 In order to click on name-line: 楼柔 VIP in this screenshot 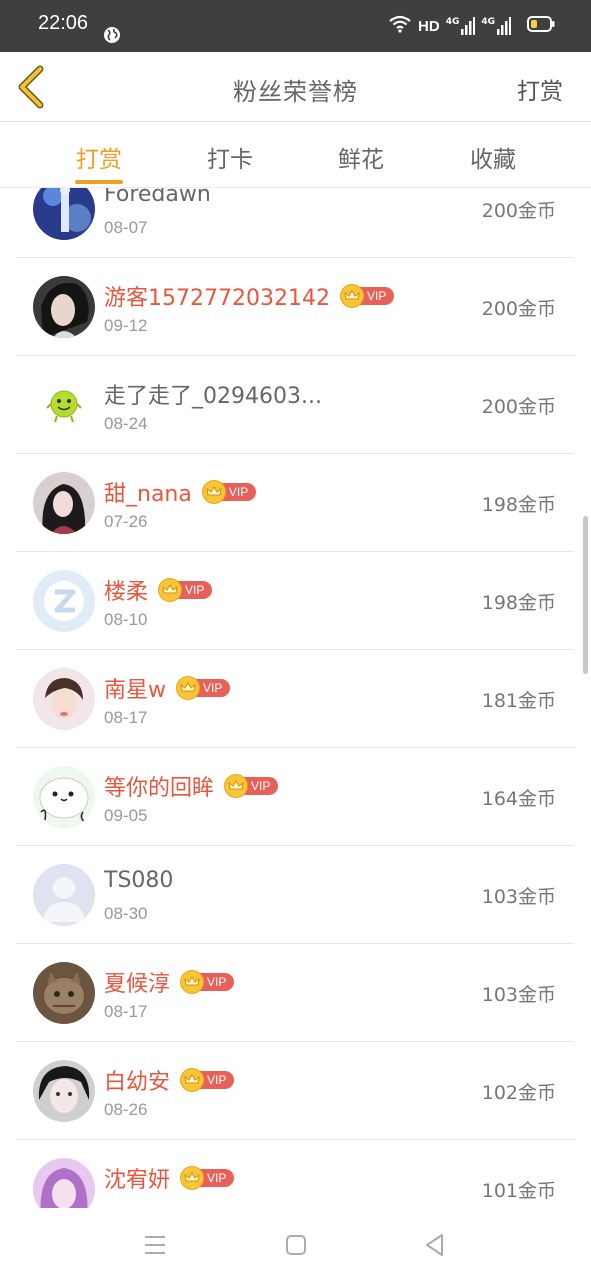, I will do `click(158, 590)`.